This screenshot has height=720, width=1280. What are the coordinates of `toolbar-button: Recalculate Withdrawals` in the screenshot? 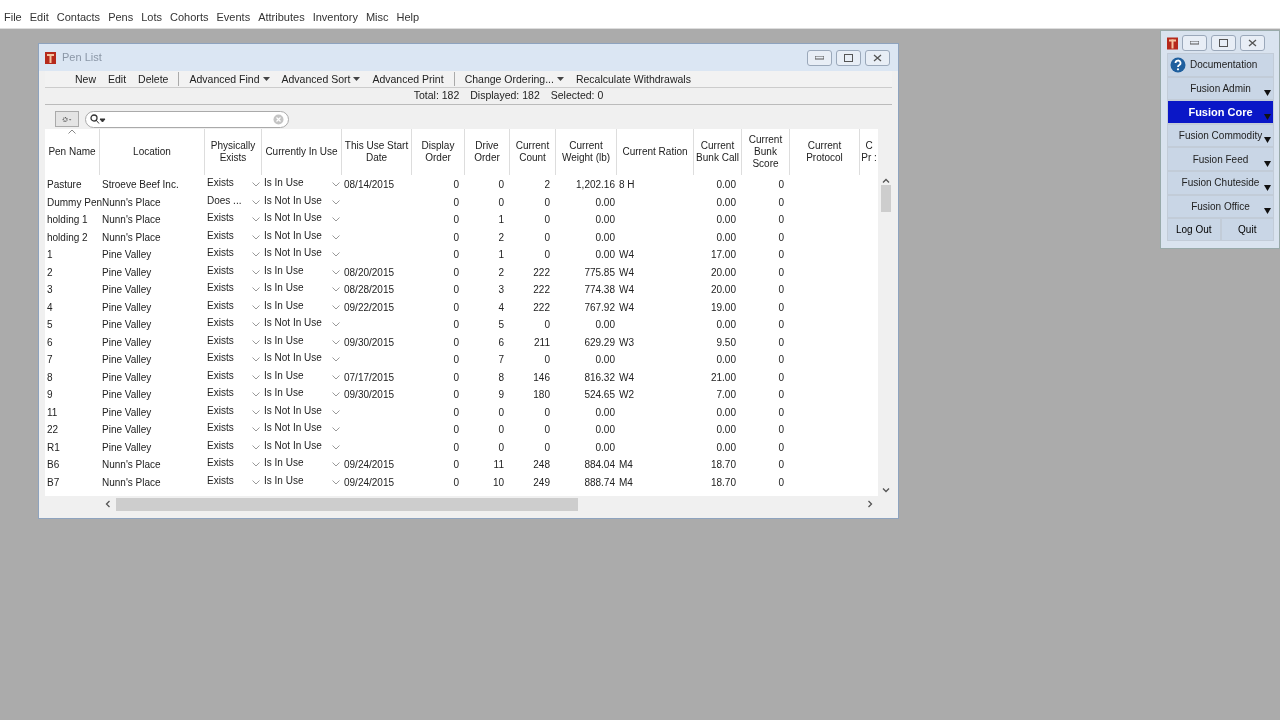 It's located at (633, 79).